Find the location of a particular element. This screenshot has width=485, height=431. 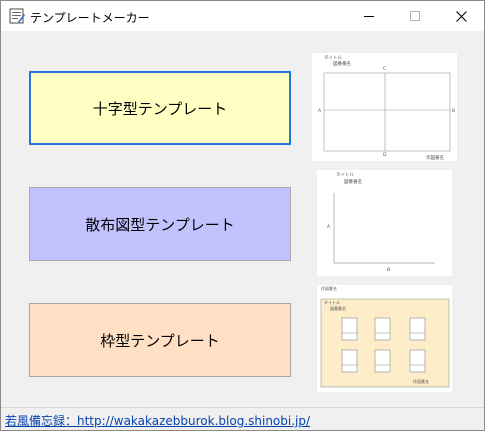

scatter-template-label: 散布図型テンプレート is located at coordinates (160, 224).